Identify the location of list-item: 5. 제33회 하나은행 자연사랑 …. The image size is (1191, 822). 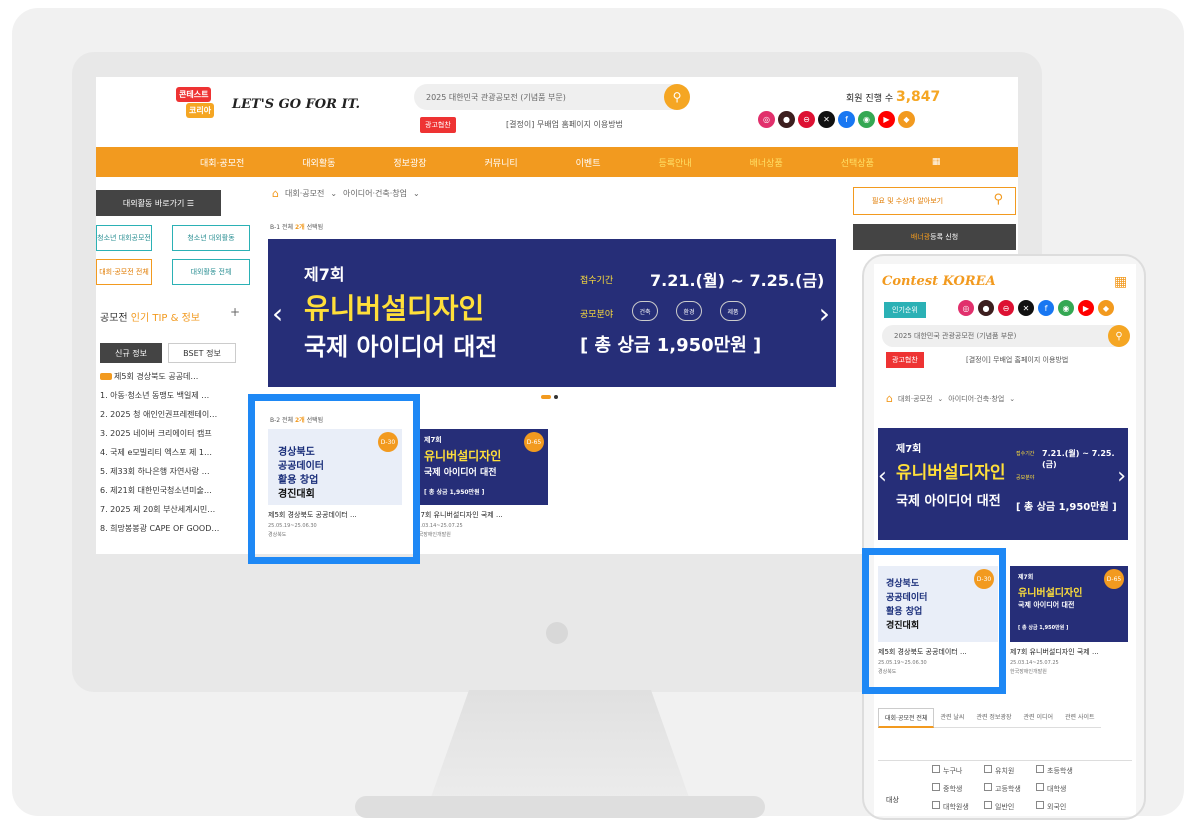
(168, 475).